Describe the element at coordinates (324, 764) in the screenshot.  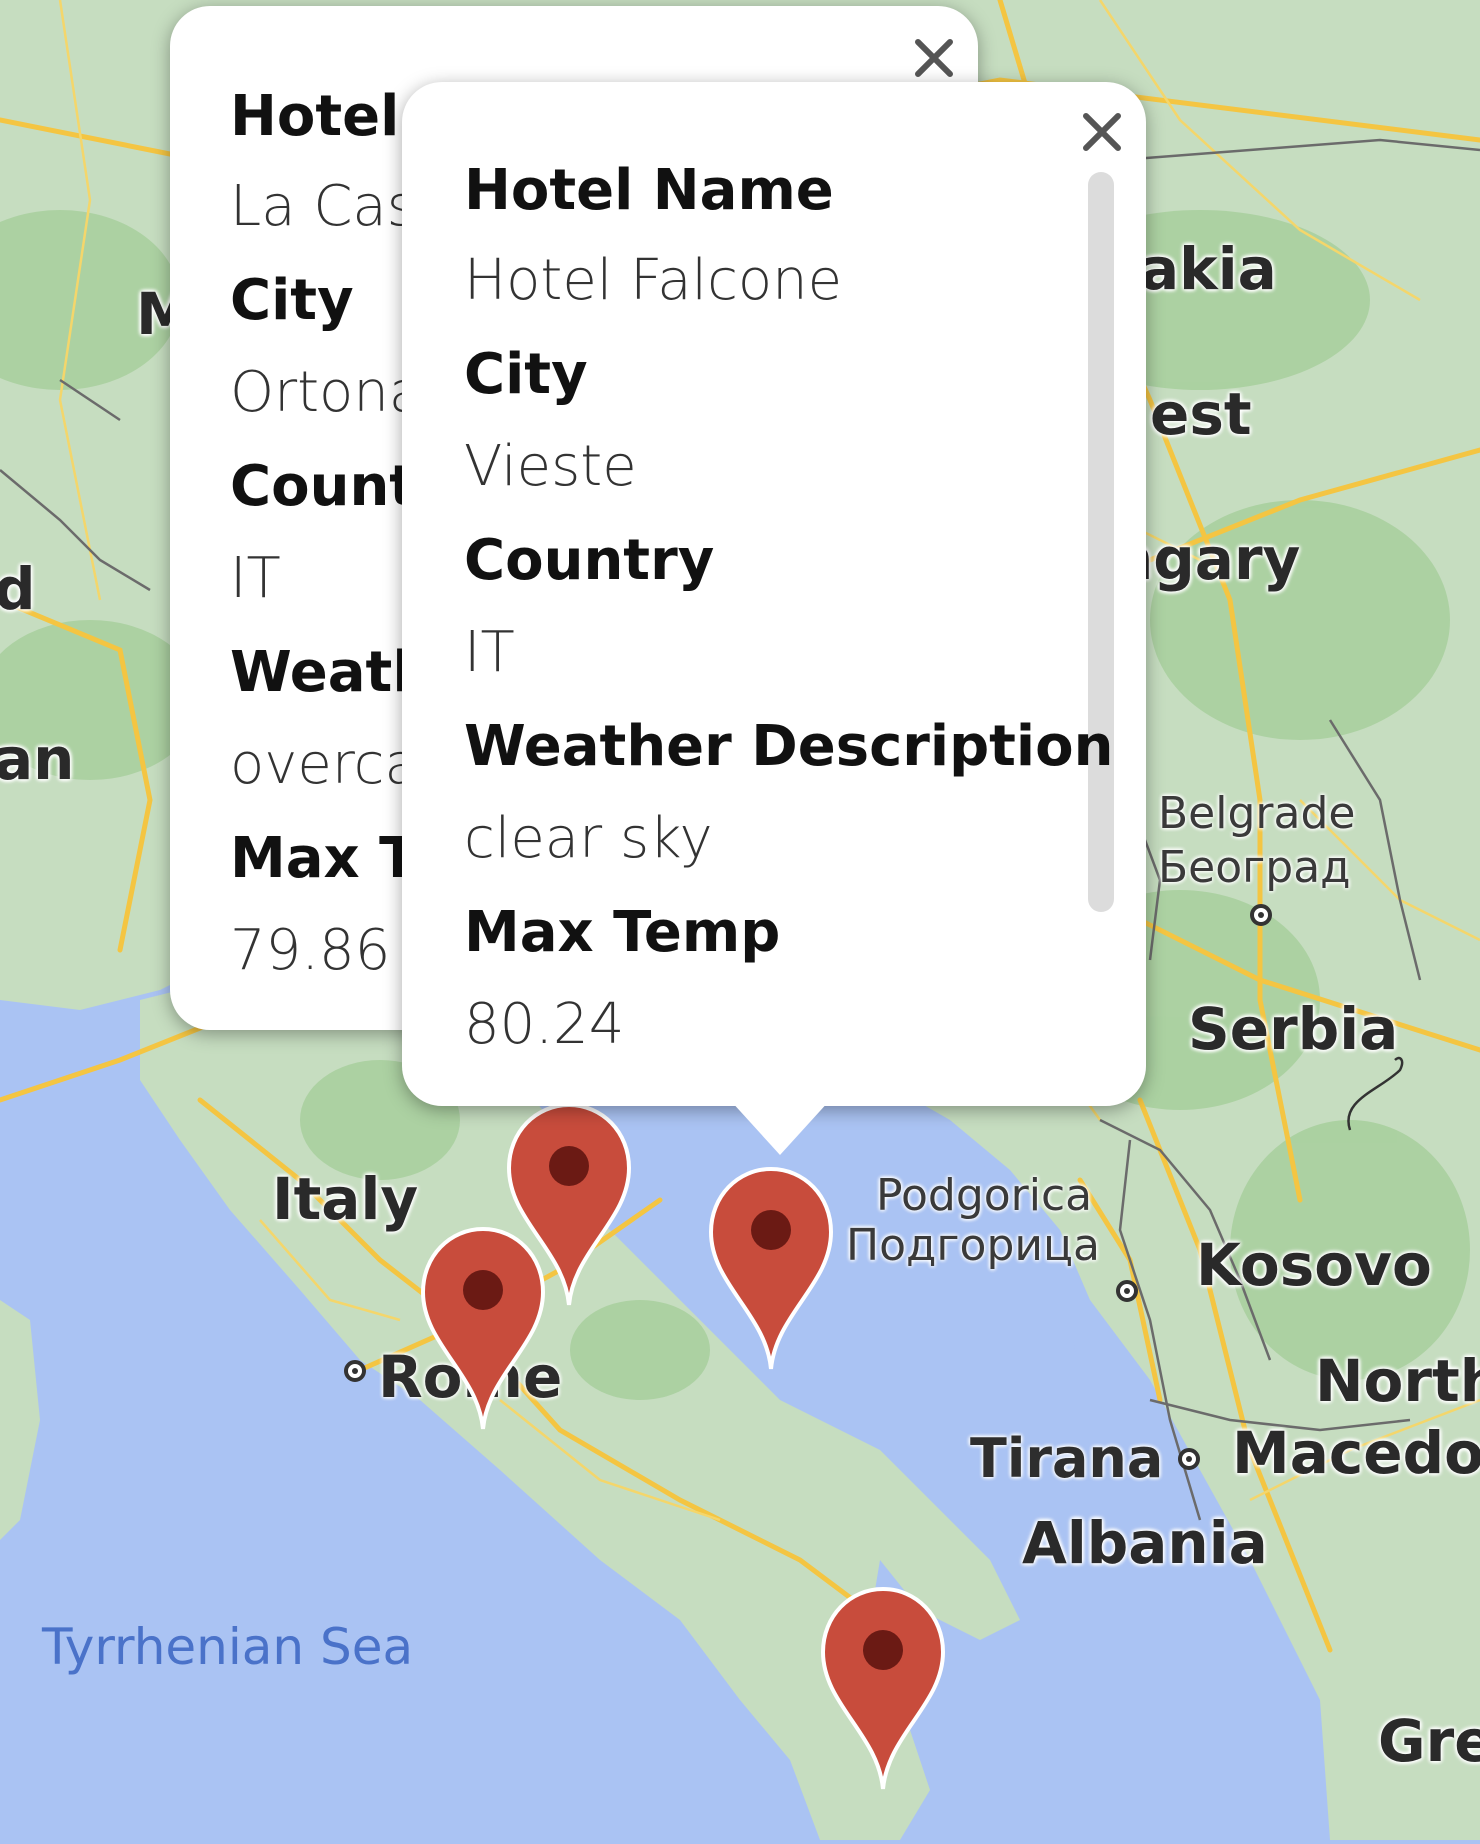
I see `weather-description-value: overca` at that location.